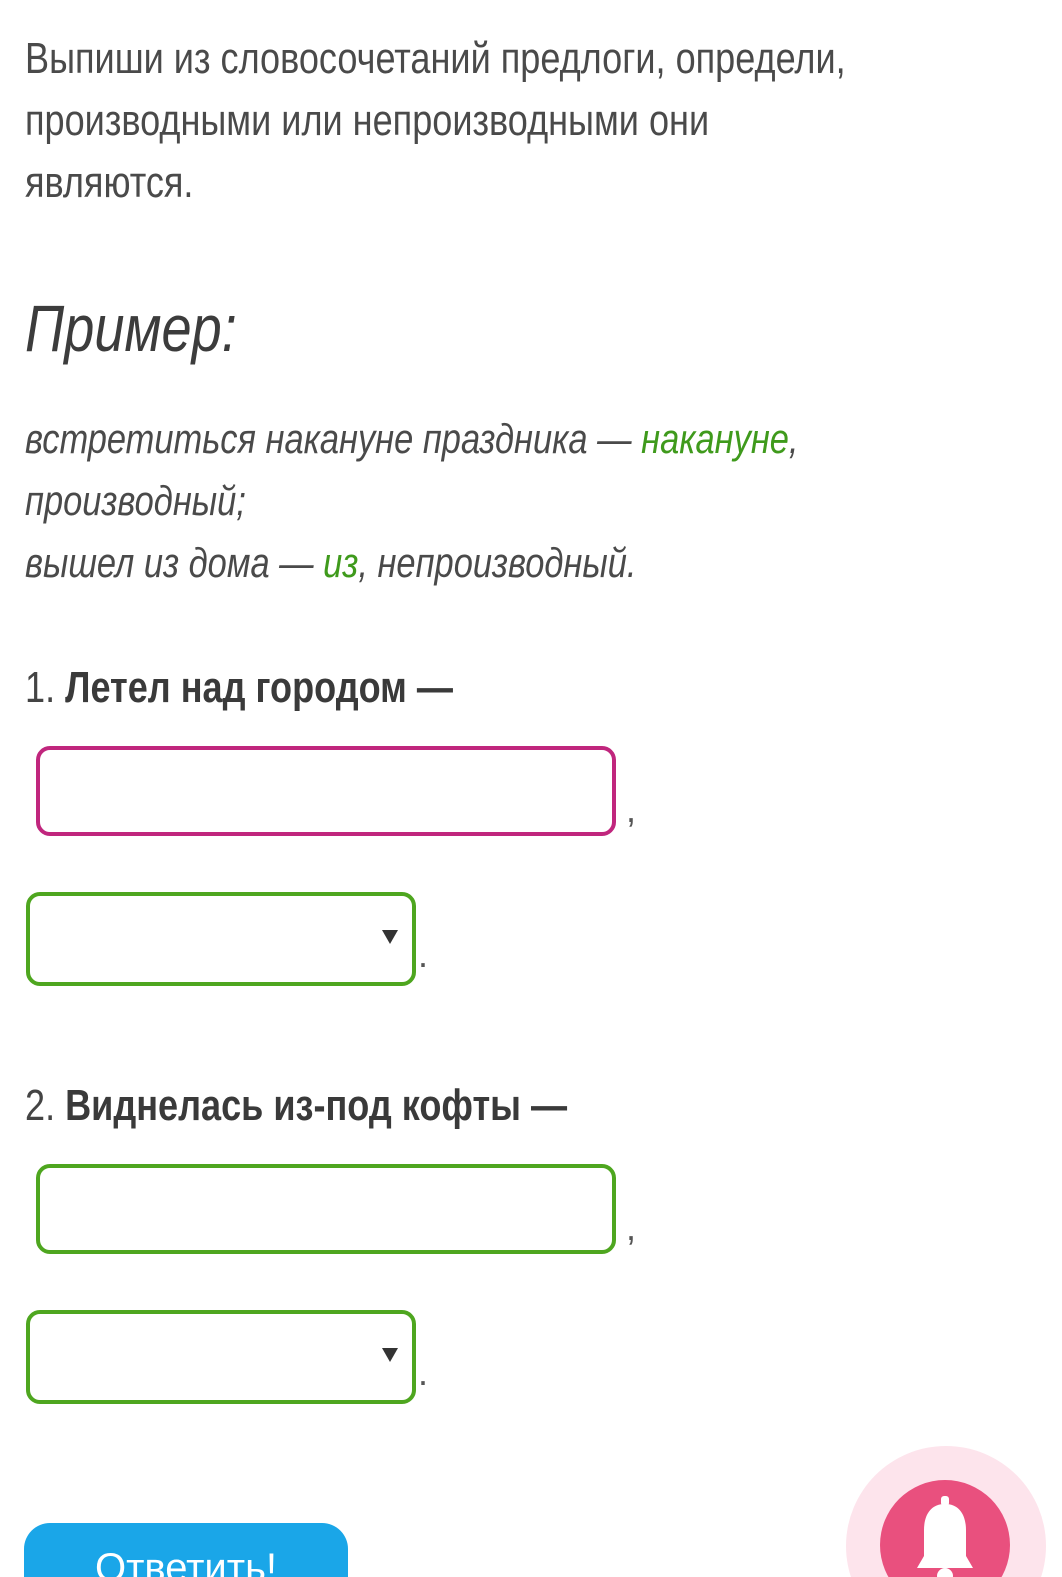  I want to click on instruction-line-2: производными или непроизводными они, so click(367, 120).